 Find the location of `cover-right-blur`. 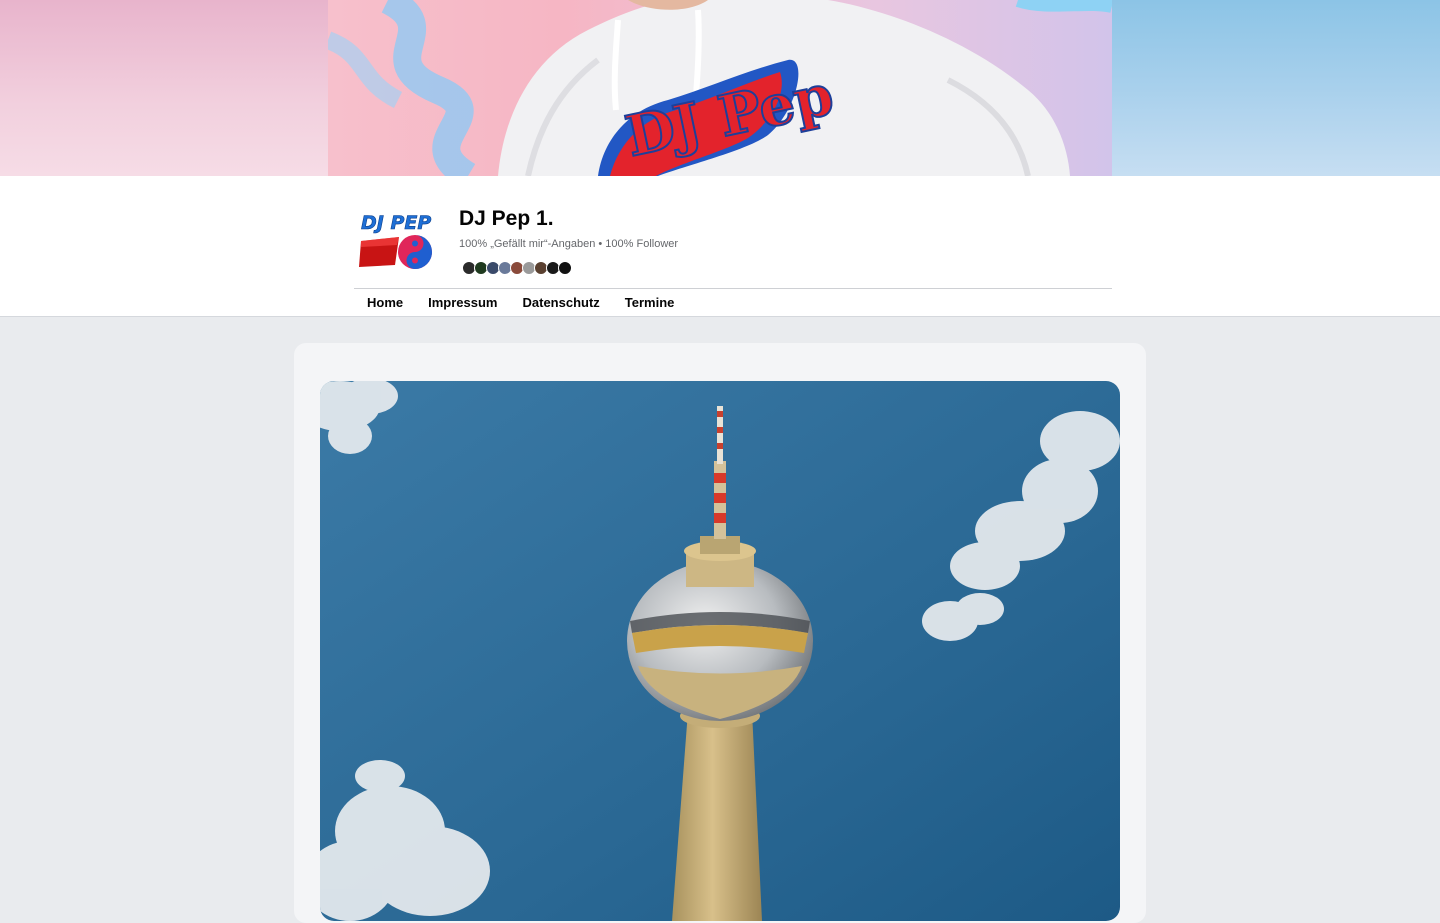

cover-right-blur is located at coordinates (1276, 88).